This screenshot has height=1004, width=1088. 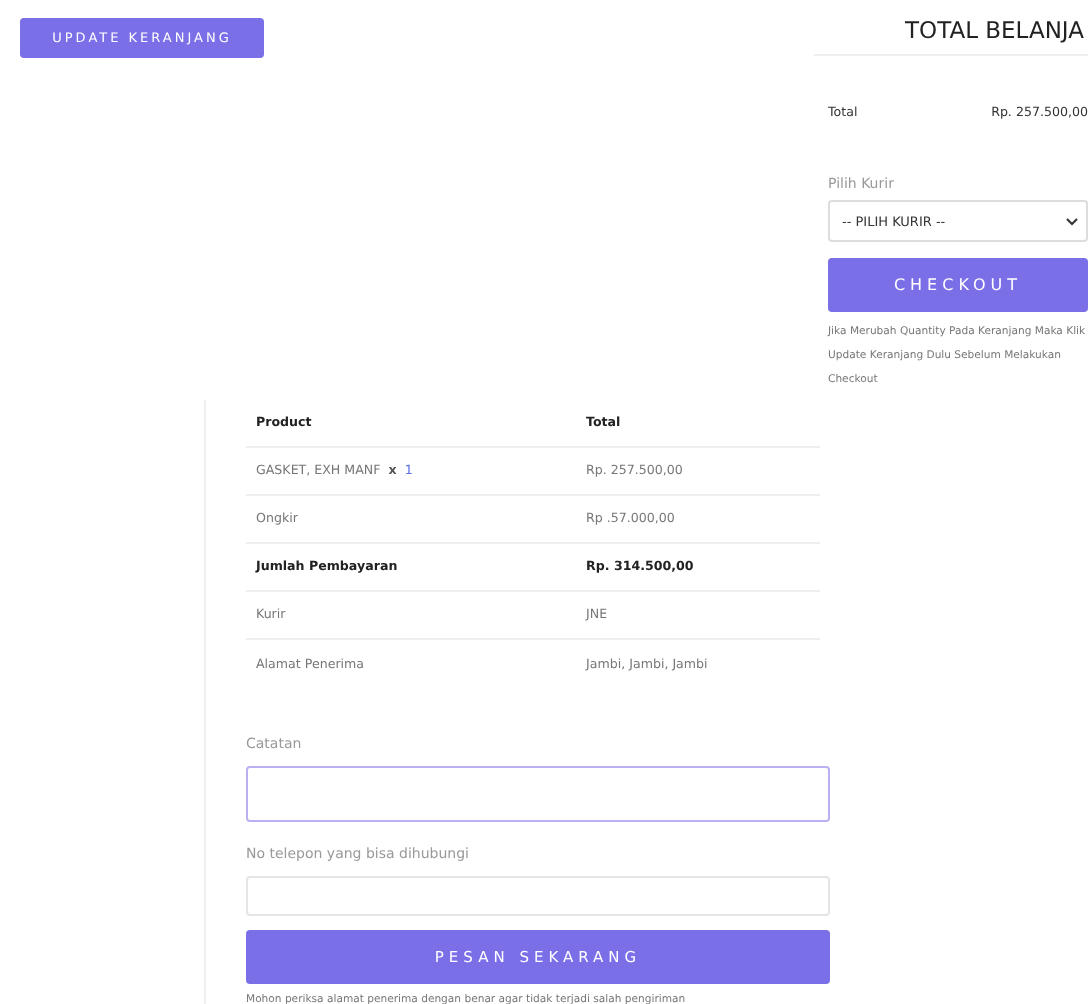 What do you see at coordinates (538, 896) in the screenshot?
I see `phone-field` at bounding box center [538, 896].